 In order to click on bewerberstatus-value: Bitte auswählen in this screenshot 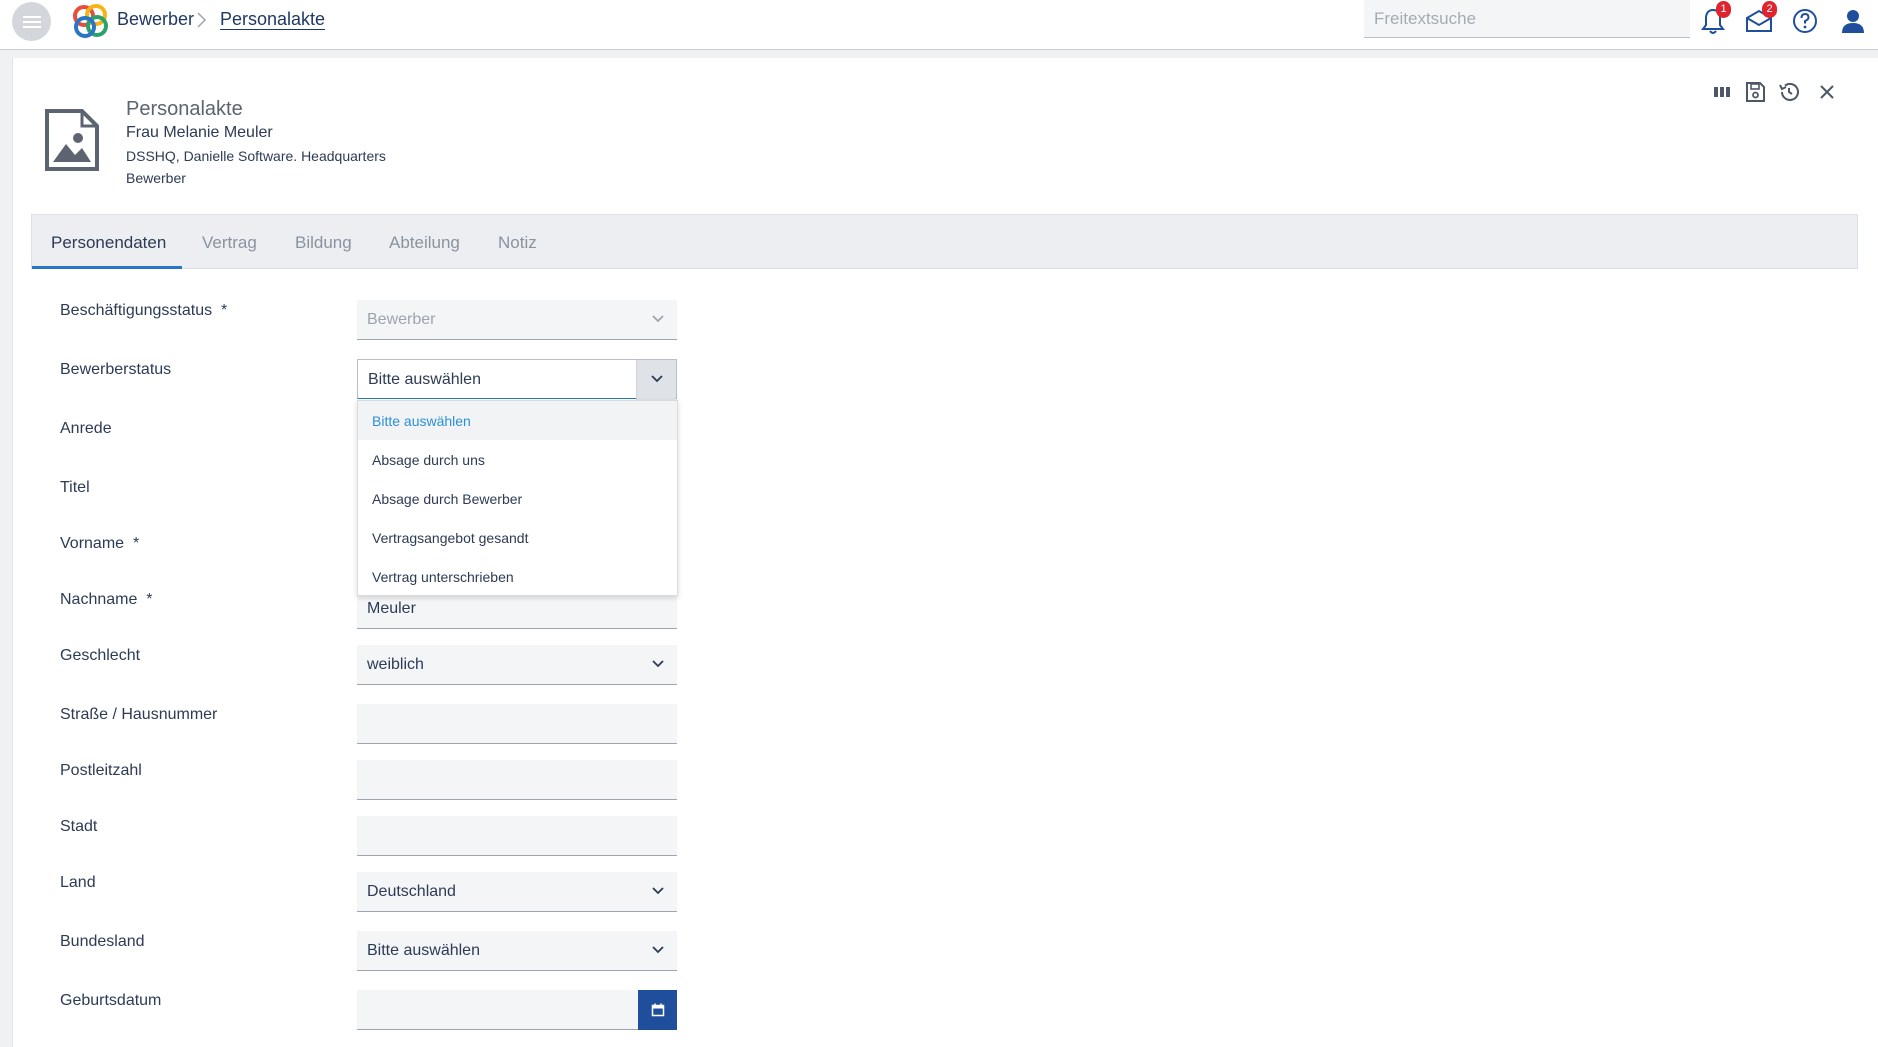, I will do `click(424, 379)`.